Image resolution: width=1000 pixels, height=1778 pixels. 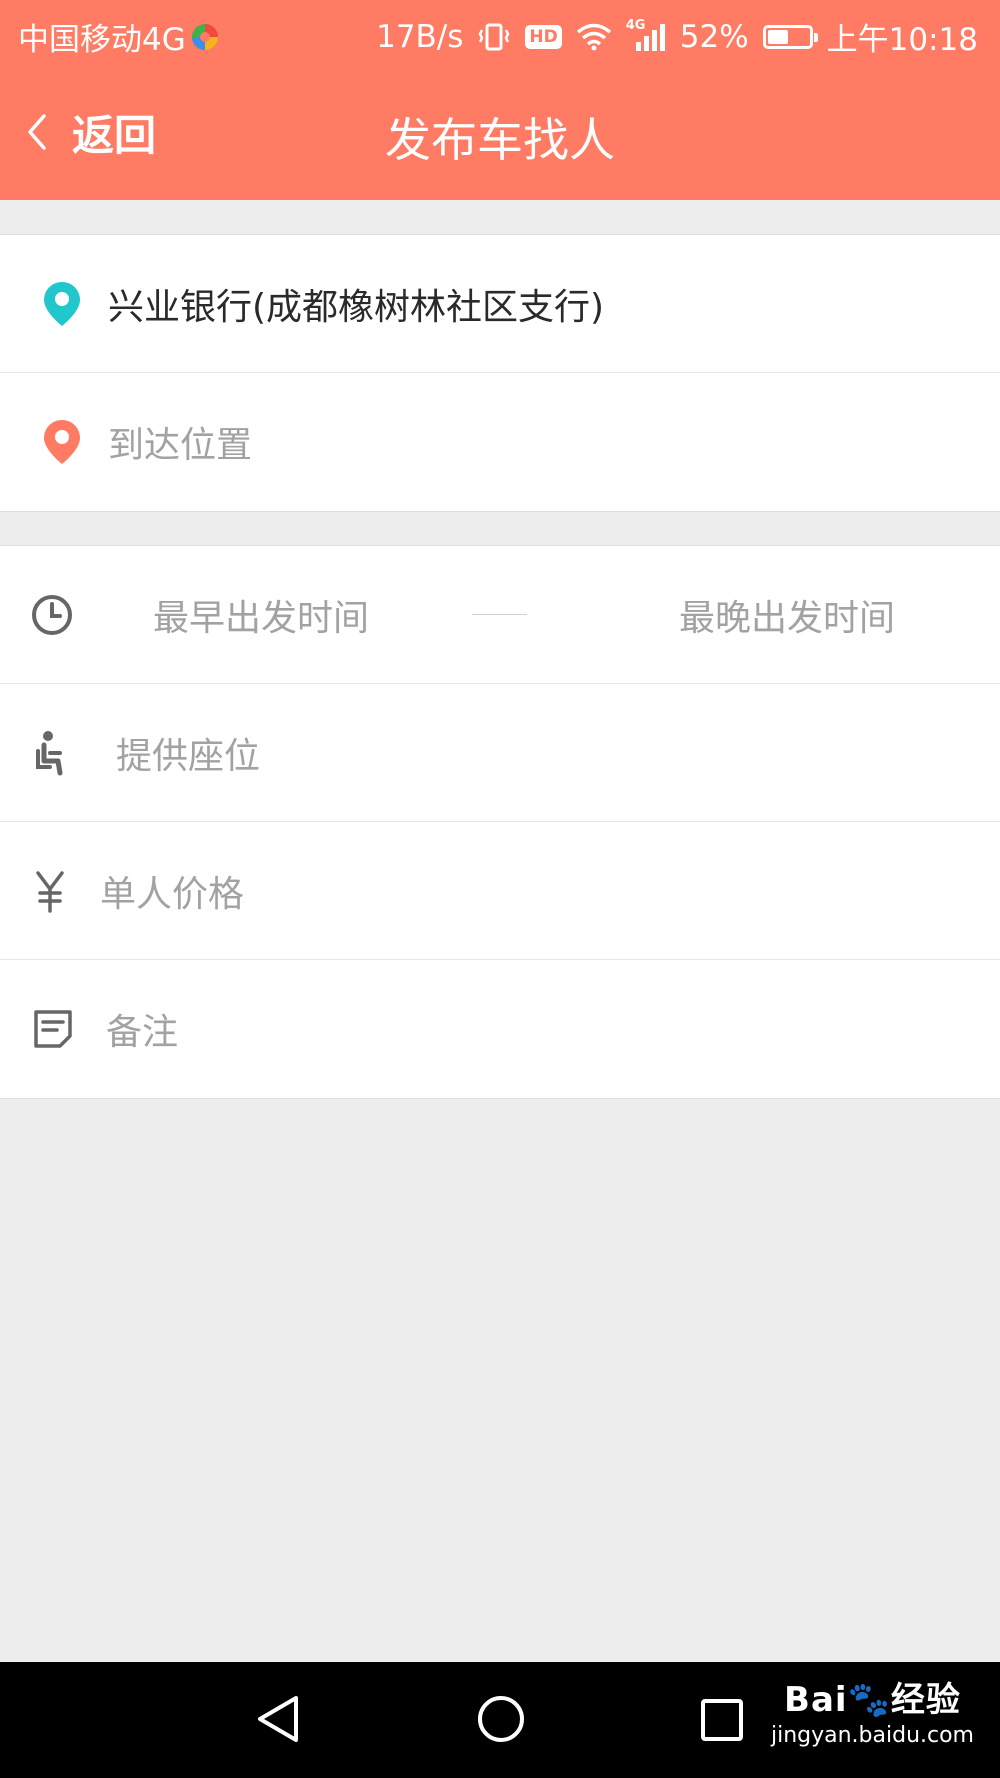 What do you see at coordinates (494, 36) in the screenshot?
I see `vibrate-icon` at bounding box center [494, 36].